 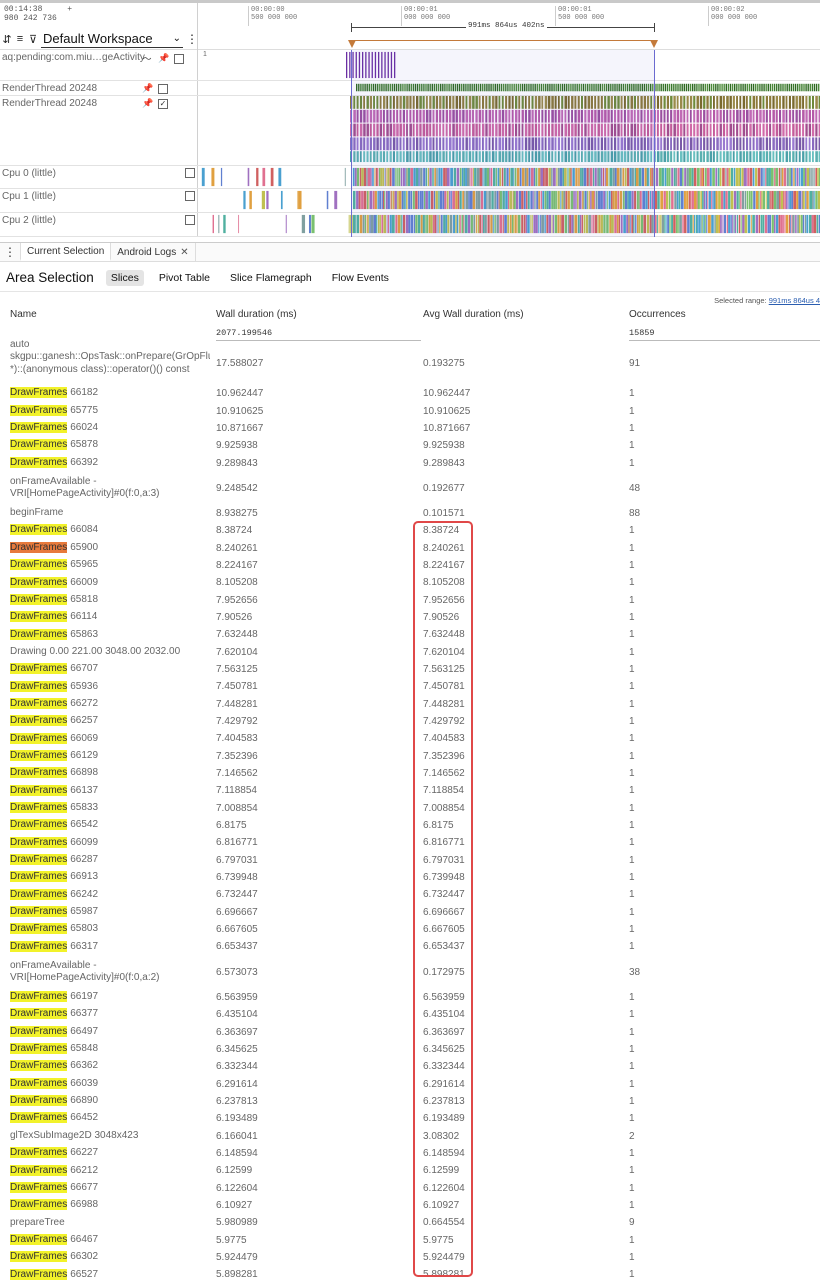 I want to click on chart-icon: 〜, so click(x=147, y=58).